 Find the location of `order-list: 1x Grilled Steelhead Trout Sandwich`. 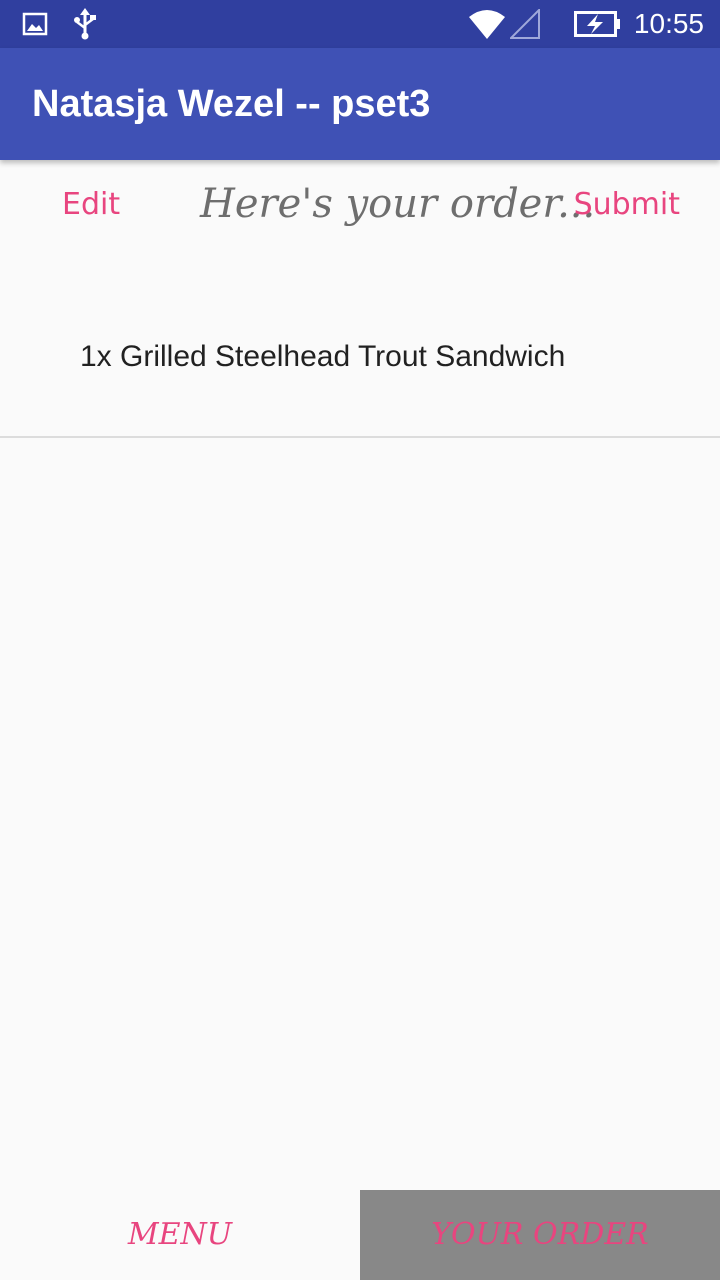

order-list: 1x Grilled Steelhead Trout Sandwich is located at coordinates (360, 374).